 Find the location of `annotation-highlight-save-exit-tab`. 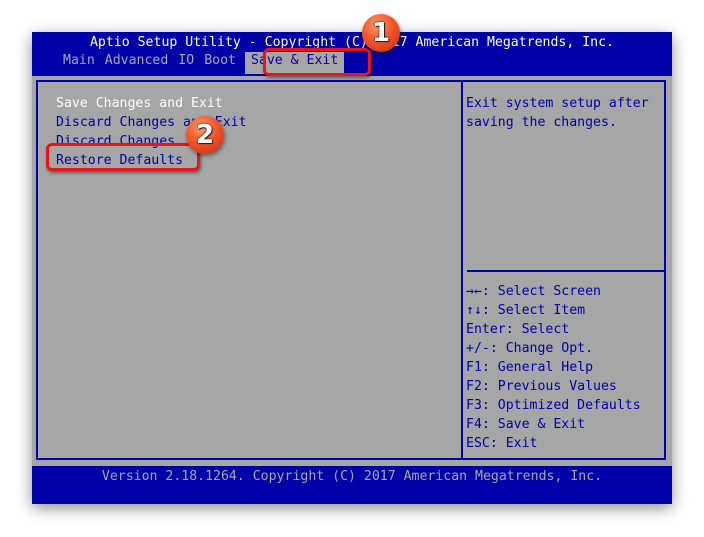

annotation-highlight-save-exit-tab is located at coordinates (317, 62).